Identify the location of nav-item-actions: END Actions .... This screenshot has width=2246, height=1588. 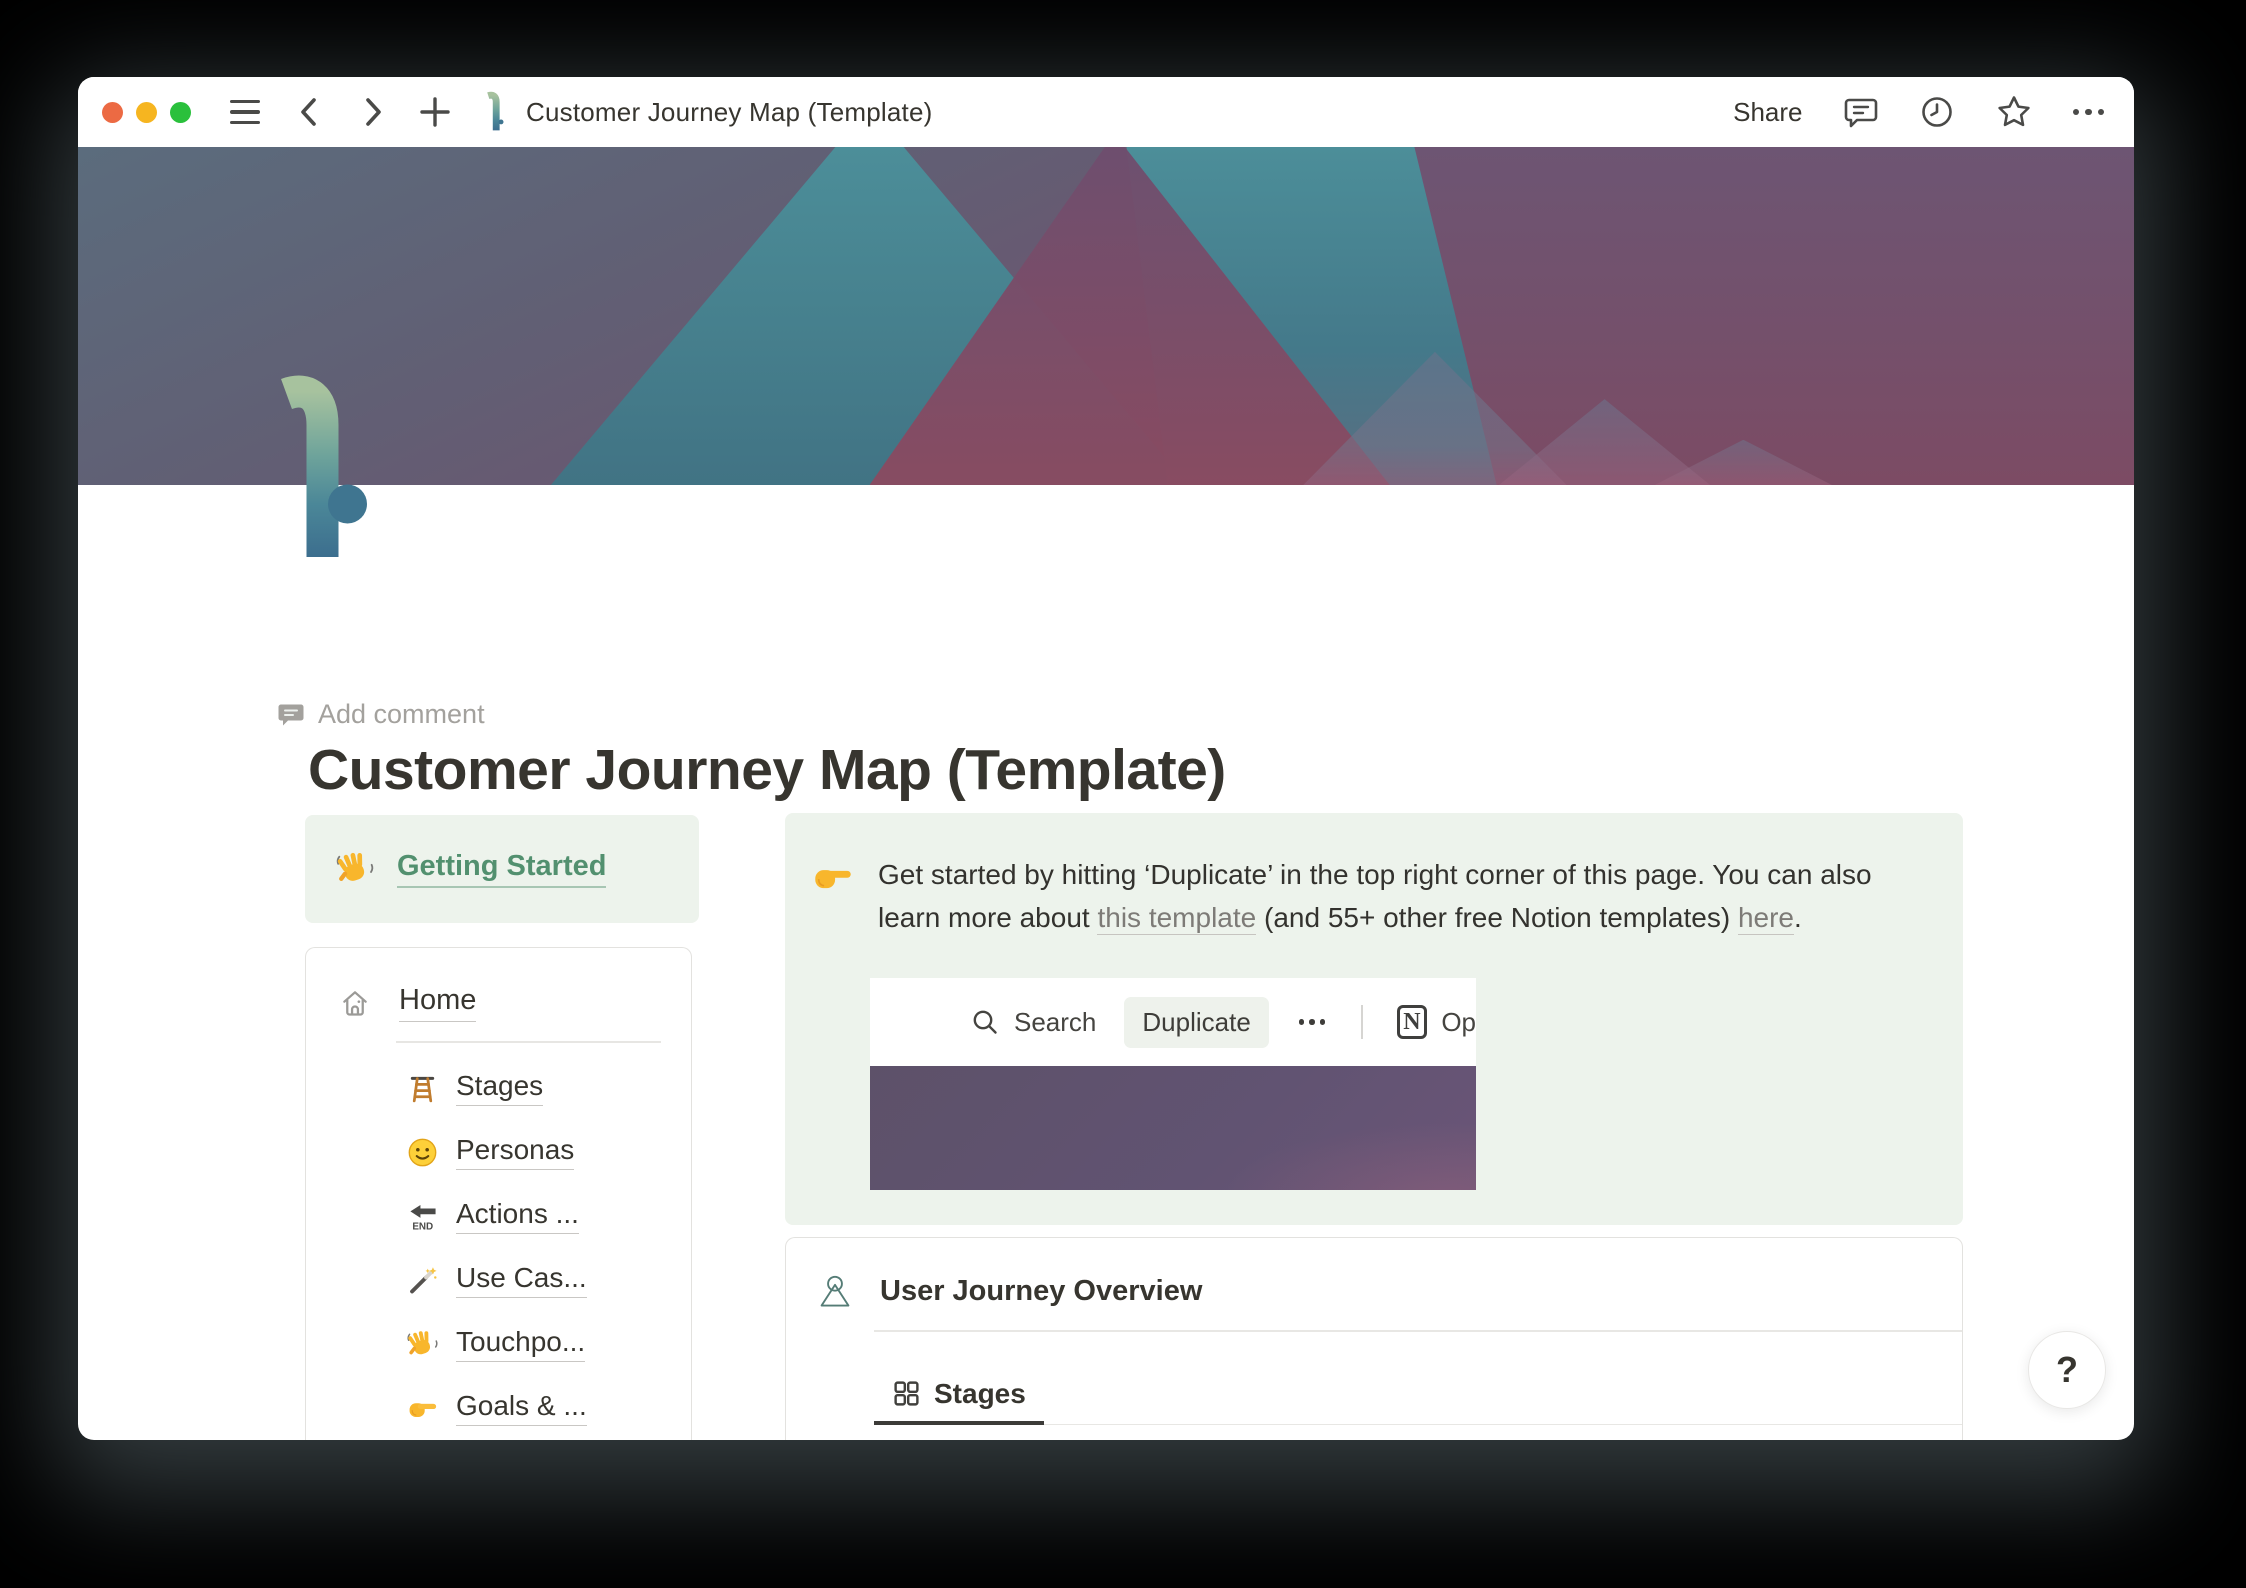
(498, 1216).